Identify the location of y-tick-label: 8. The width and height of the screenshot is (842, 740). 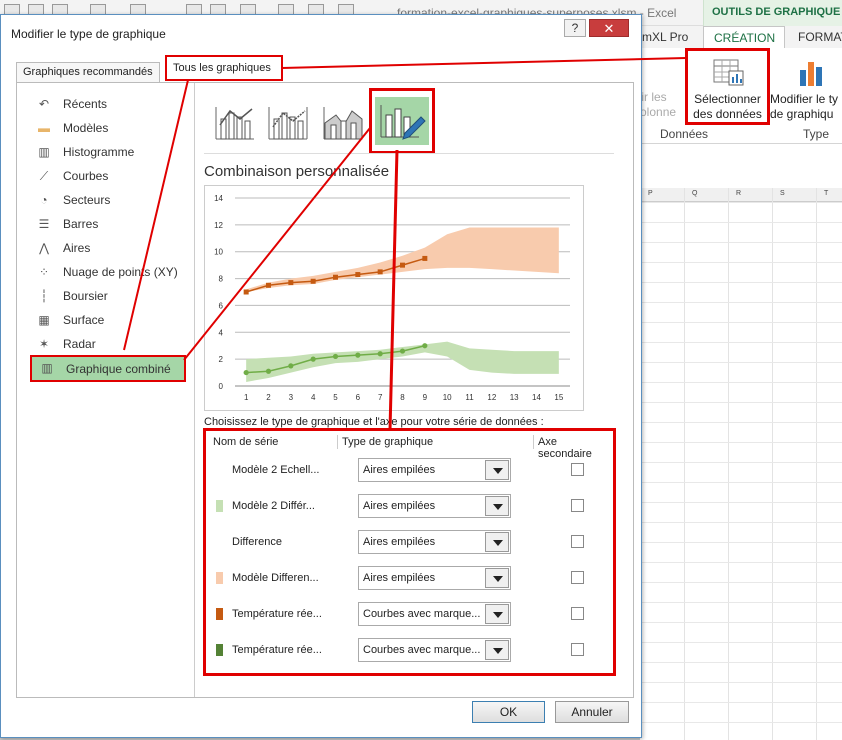
(221, 279).